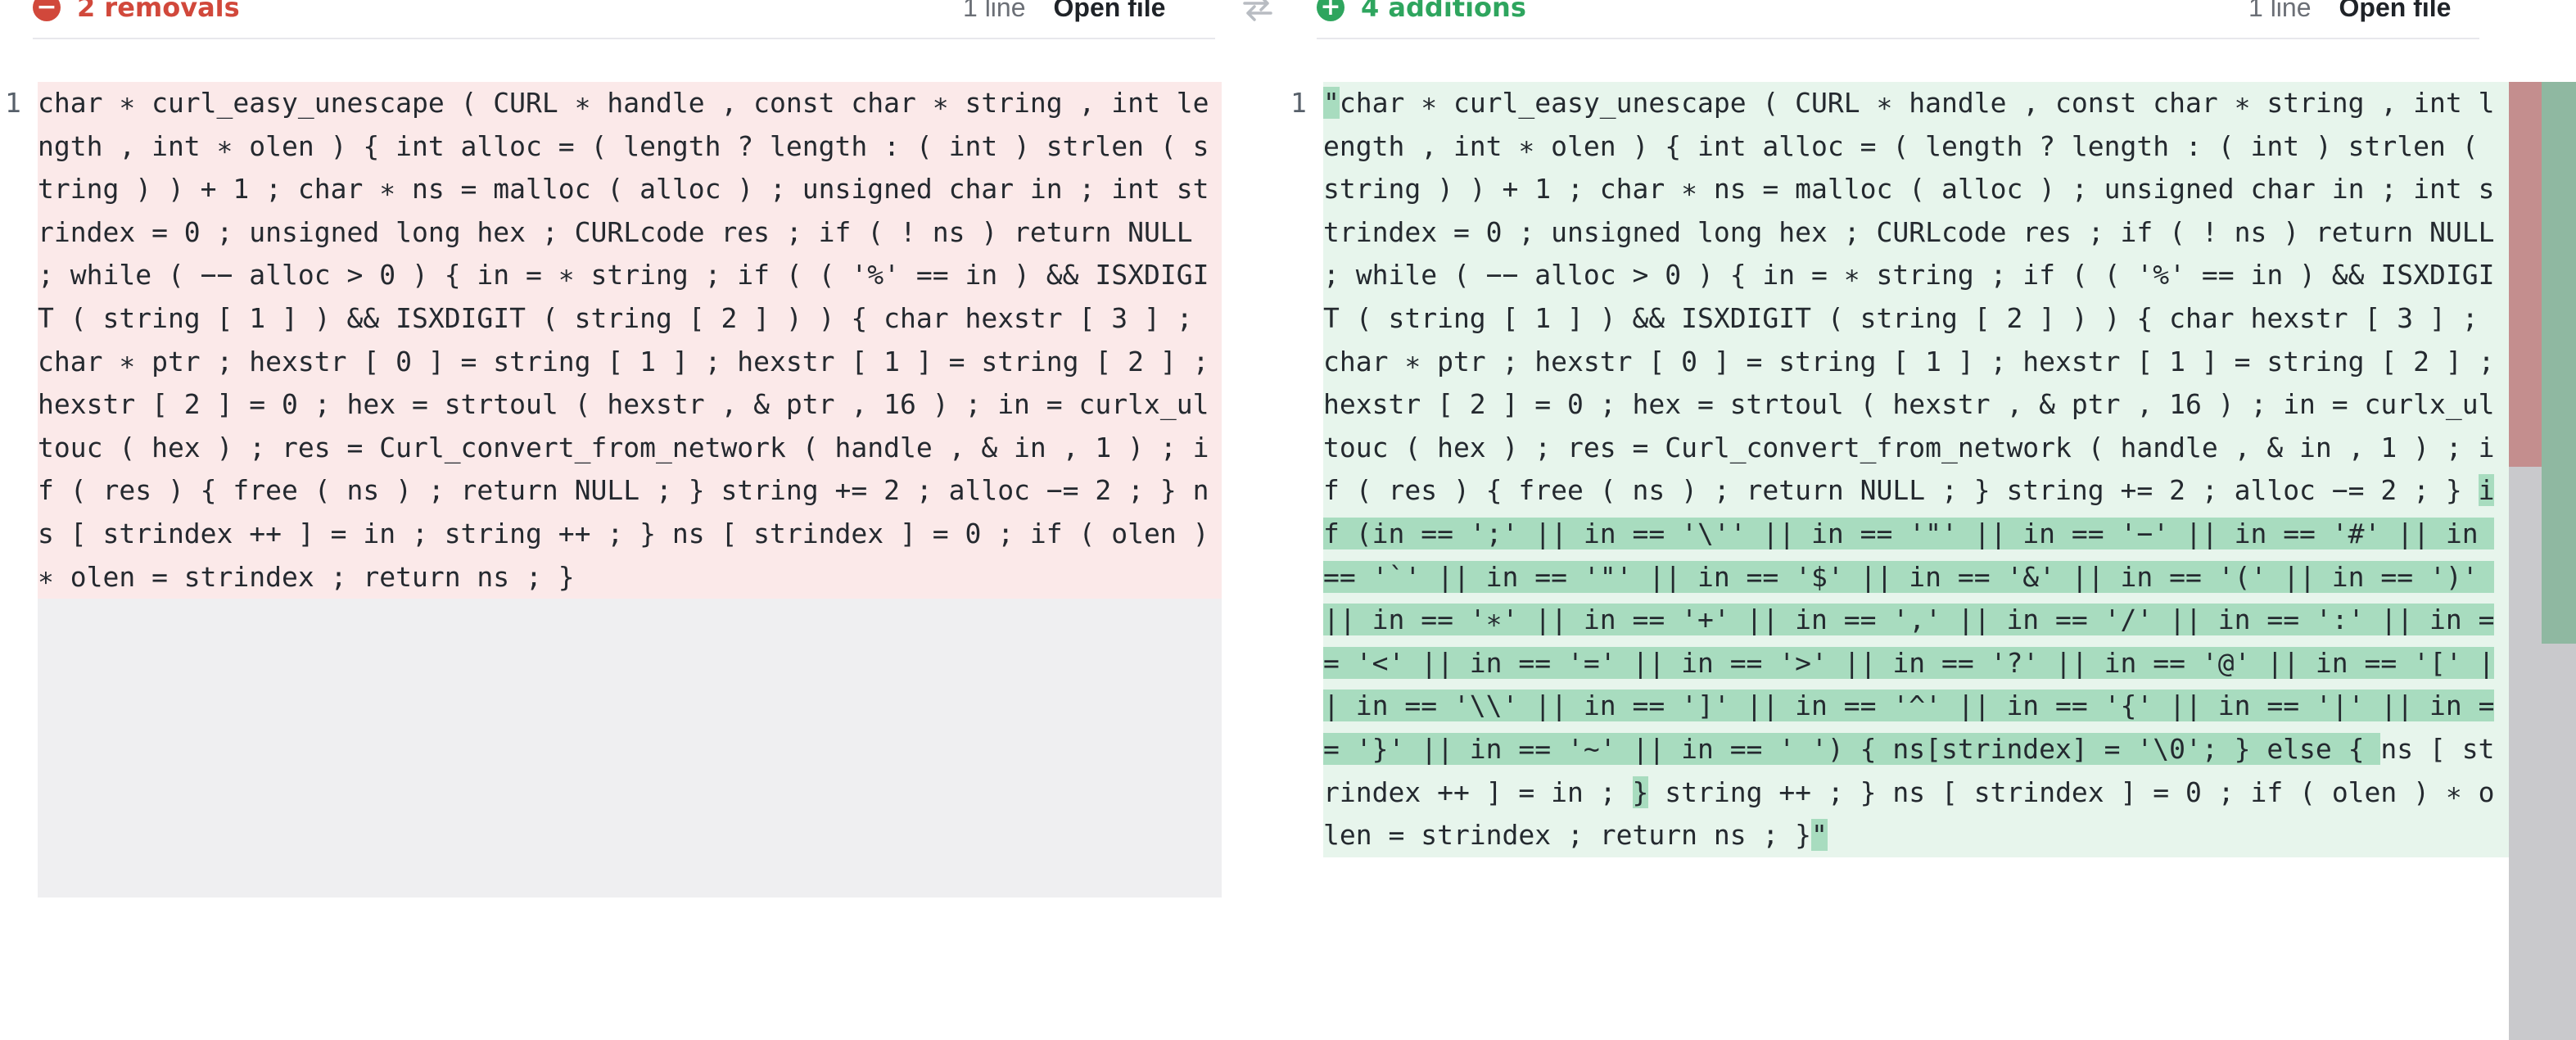  I want to click on swap-arrows-icon, so click(1257, 13).